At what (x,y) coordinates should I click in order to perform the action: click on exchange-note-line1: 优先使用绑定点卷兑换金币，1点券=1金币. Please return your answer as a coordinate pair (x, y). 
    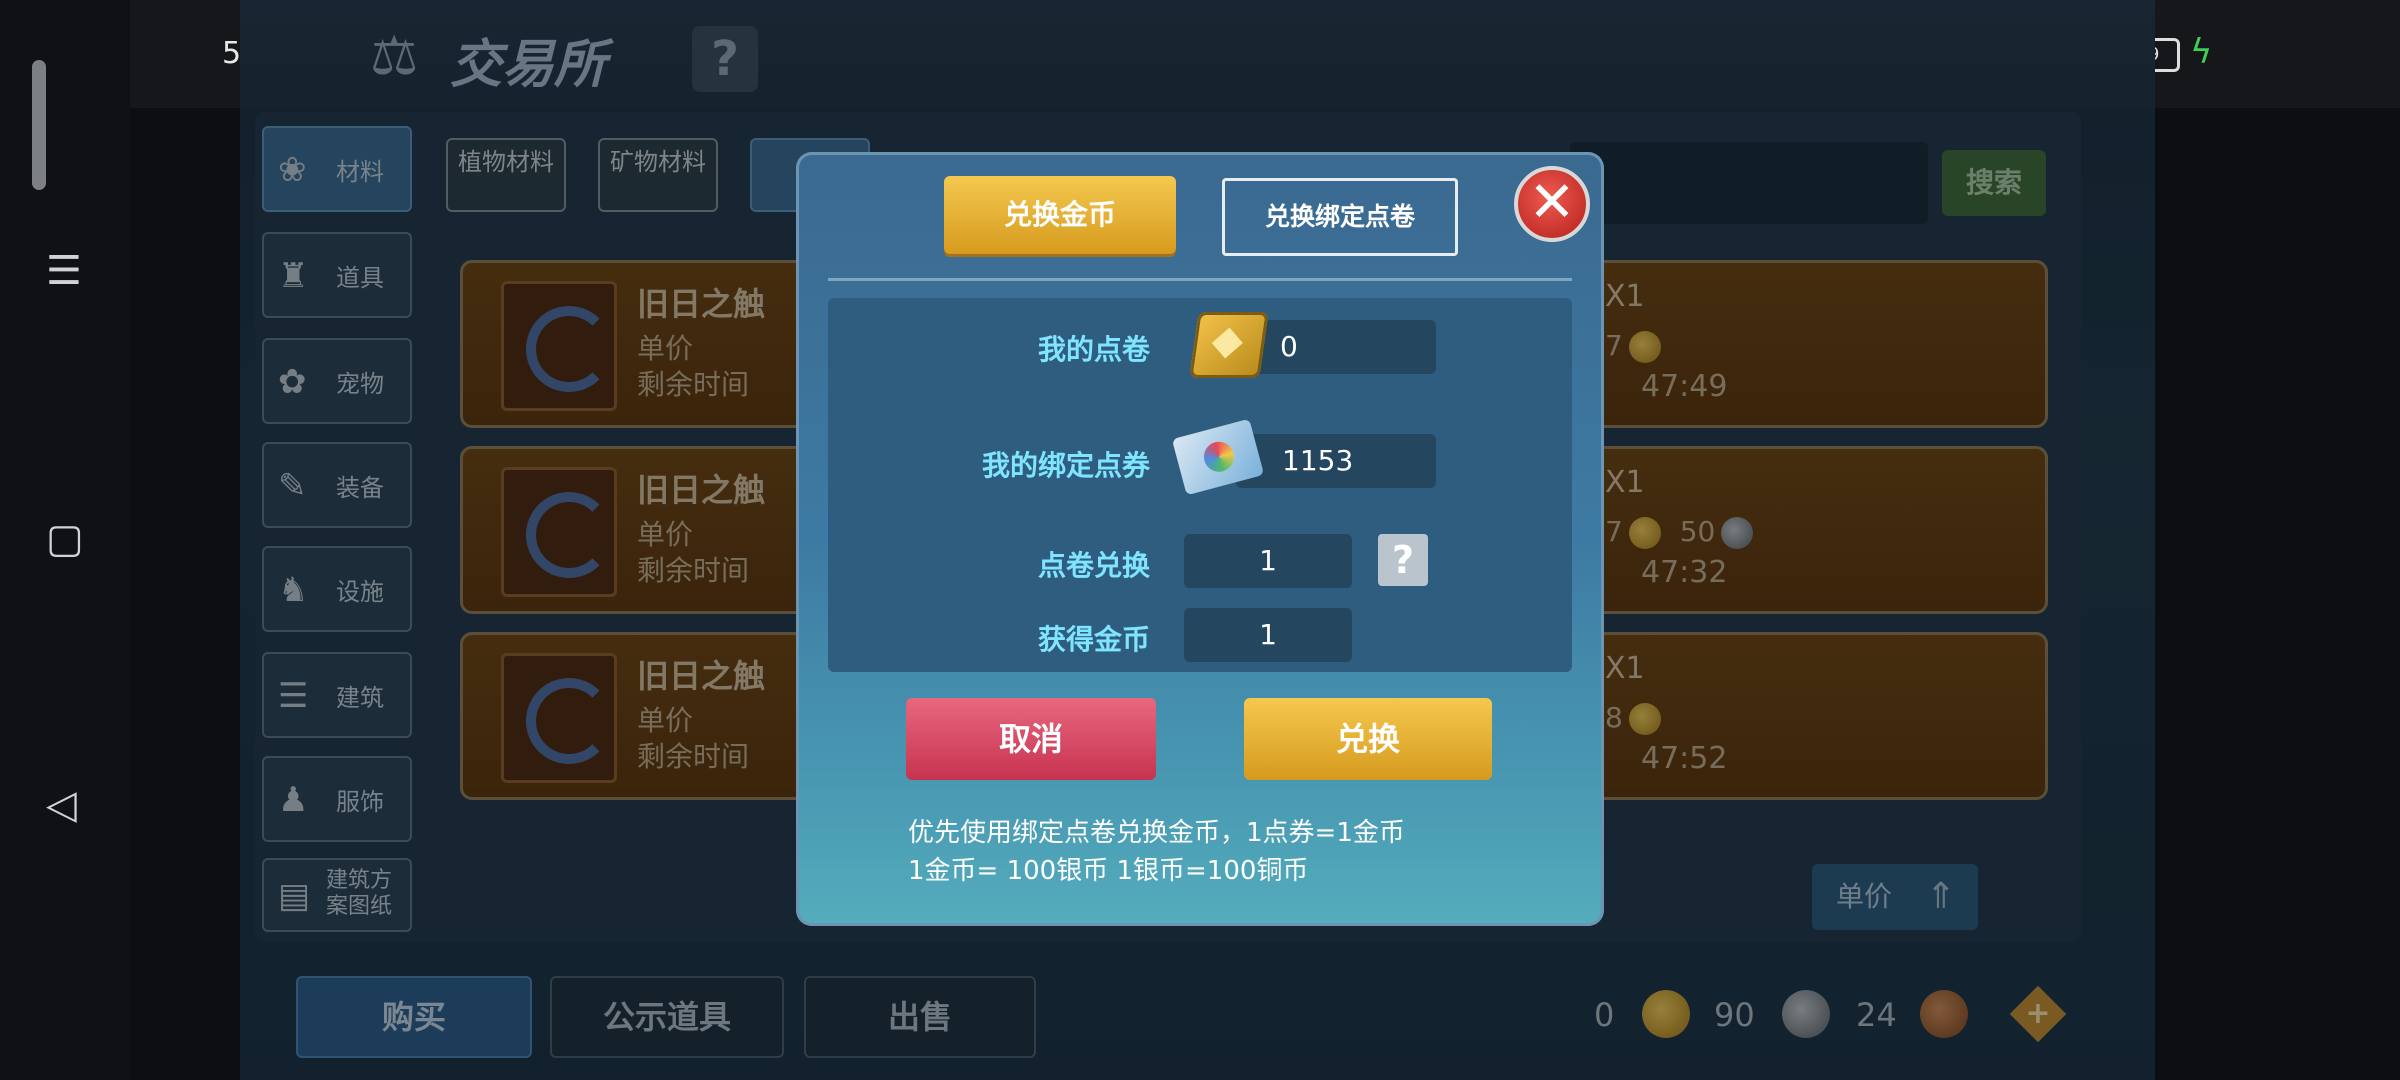
    Looking at the image, I should click on (1156, 833).